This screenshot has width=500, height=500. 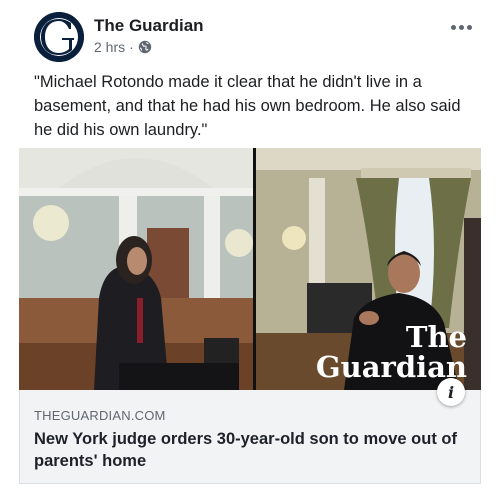 I want to click on more-options-button, so click(x=461, y=27).